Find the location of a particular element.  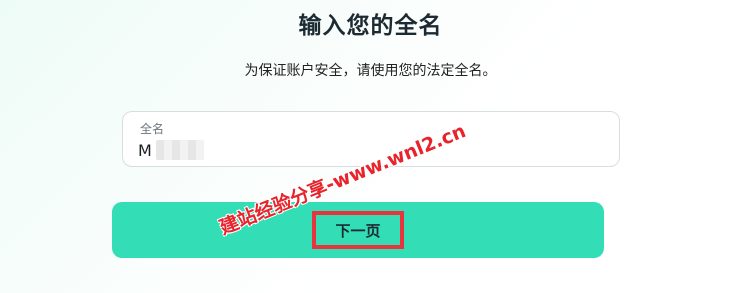

redaction-blur is located at coordinates (180, 150).